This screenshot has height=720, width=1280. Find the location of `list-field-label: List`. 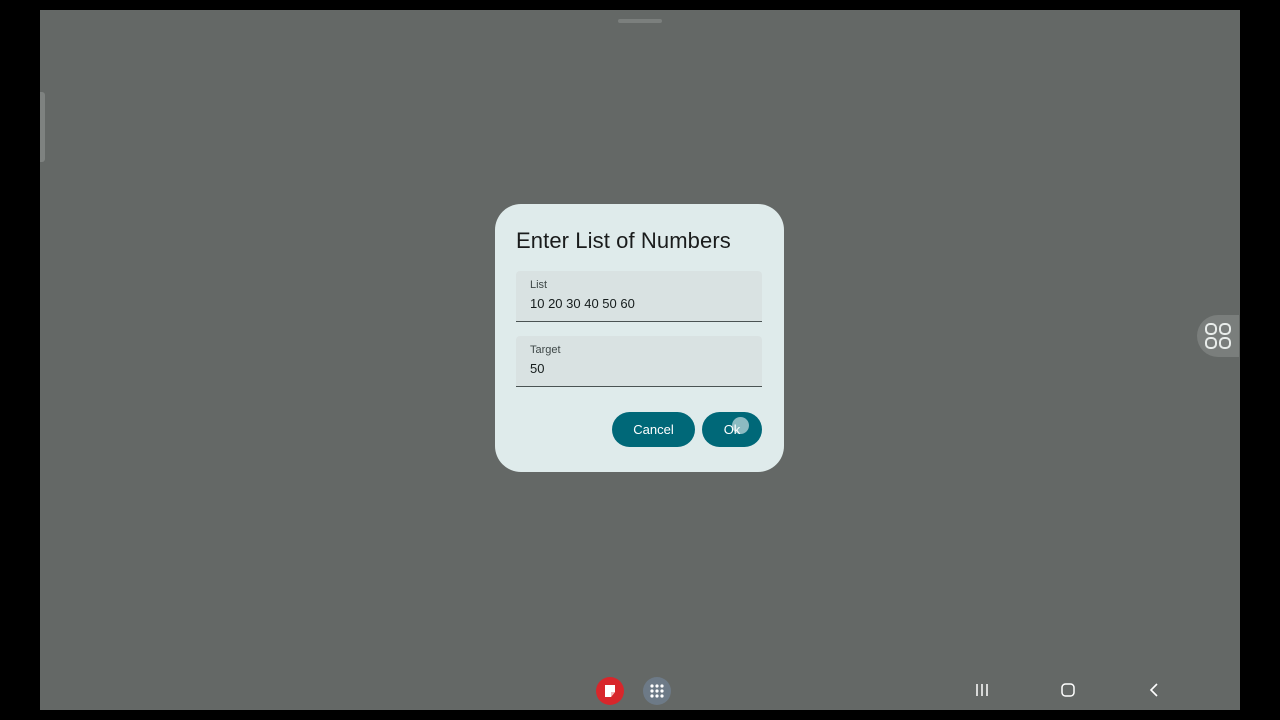

list-field-label: List is located at coordinates (539, 285).